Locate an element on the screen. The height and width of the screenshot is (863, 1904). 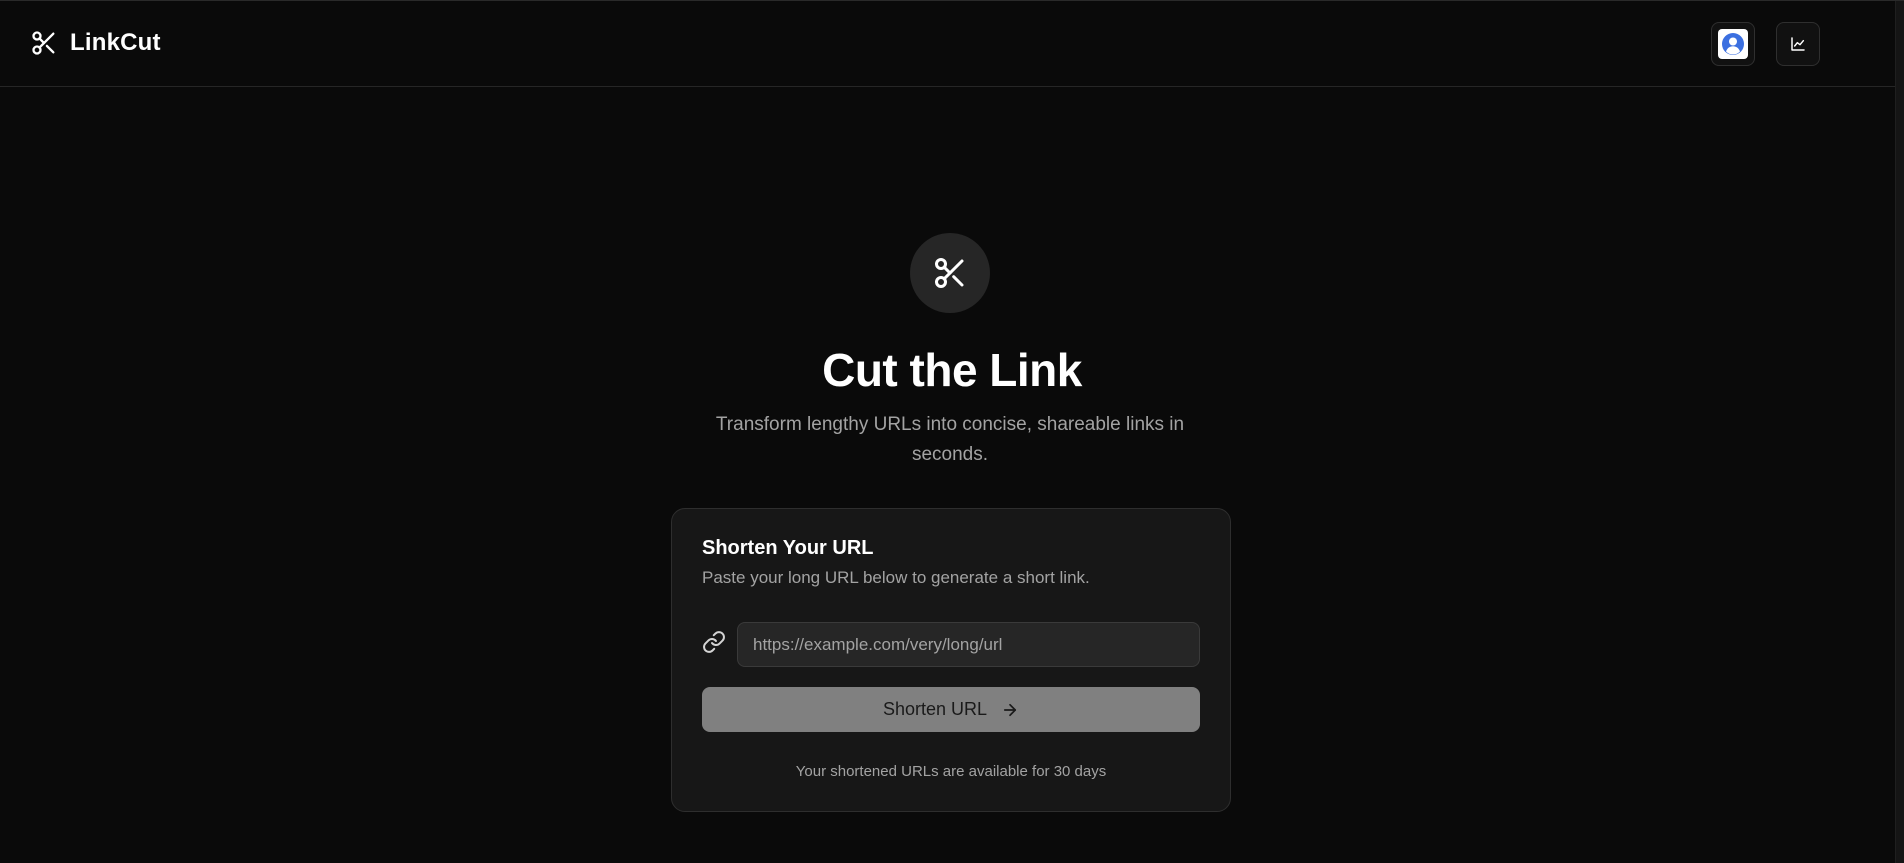
link-icon is located at coordinates (714, 642).